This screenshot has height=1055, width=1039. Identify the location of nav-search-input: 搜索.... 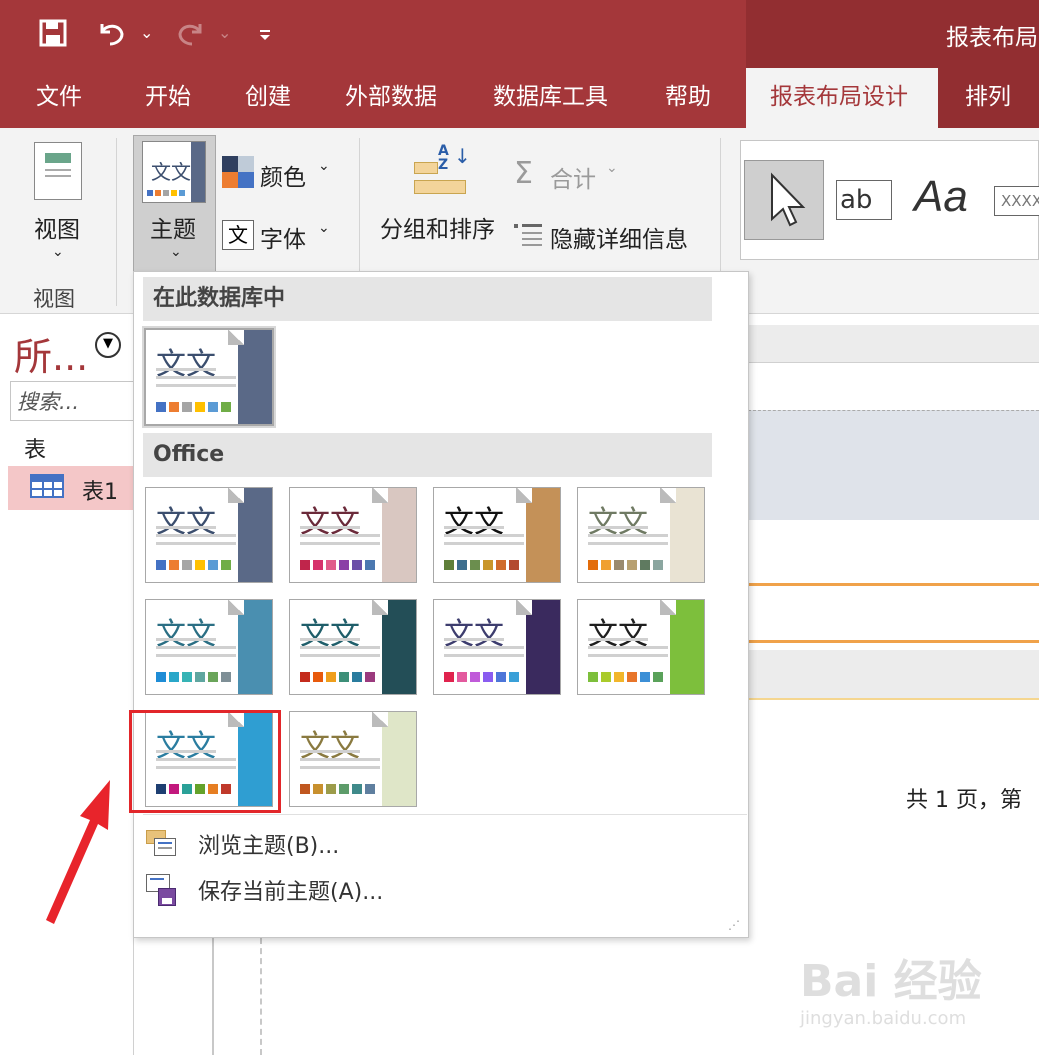
(72, 401).